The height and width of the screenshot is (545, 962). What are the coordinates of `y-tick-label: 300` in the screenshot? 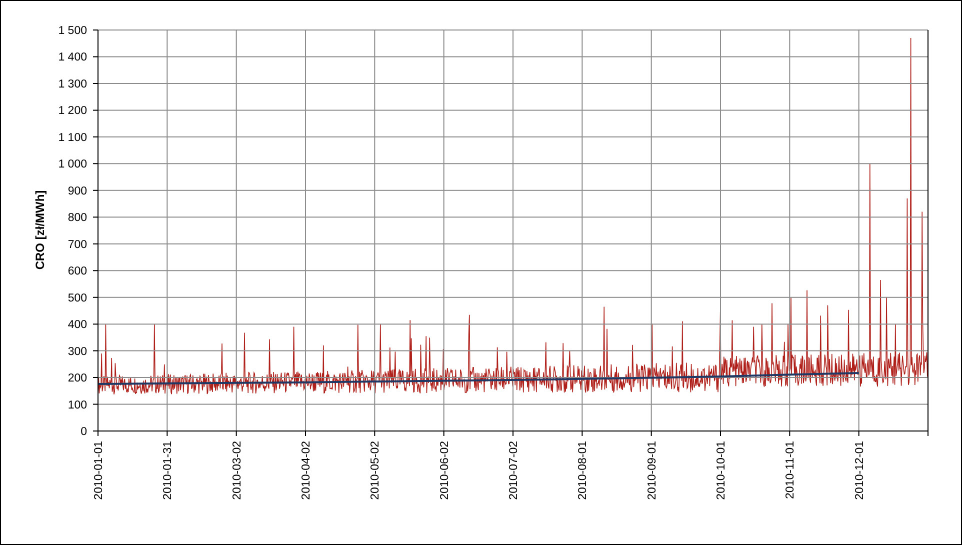 It's located at (77, 352).